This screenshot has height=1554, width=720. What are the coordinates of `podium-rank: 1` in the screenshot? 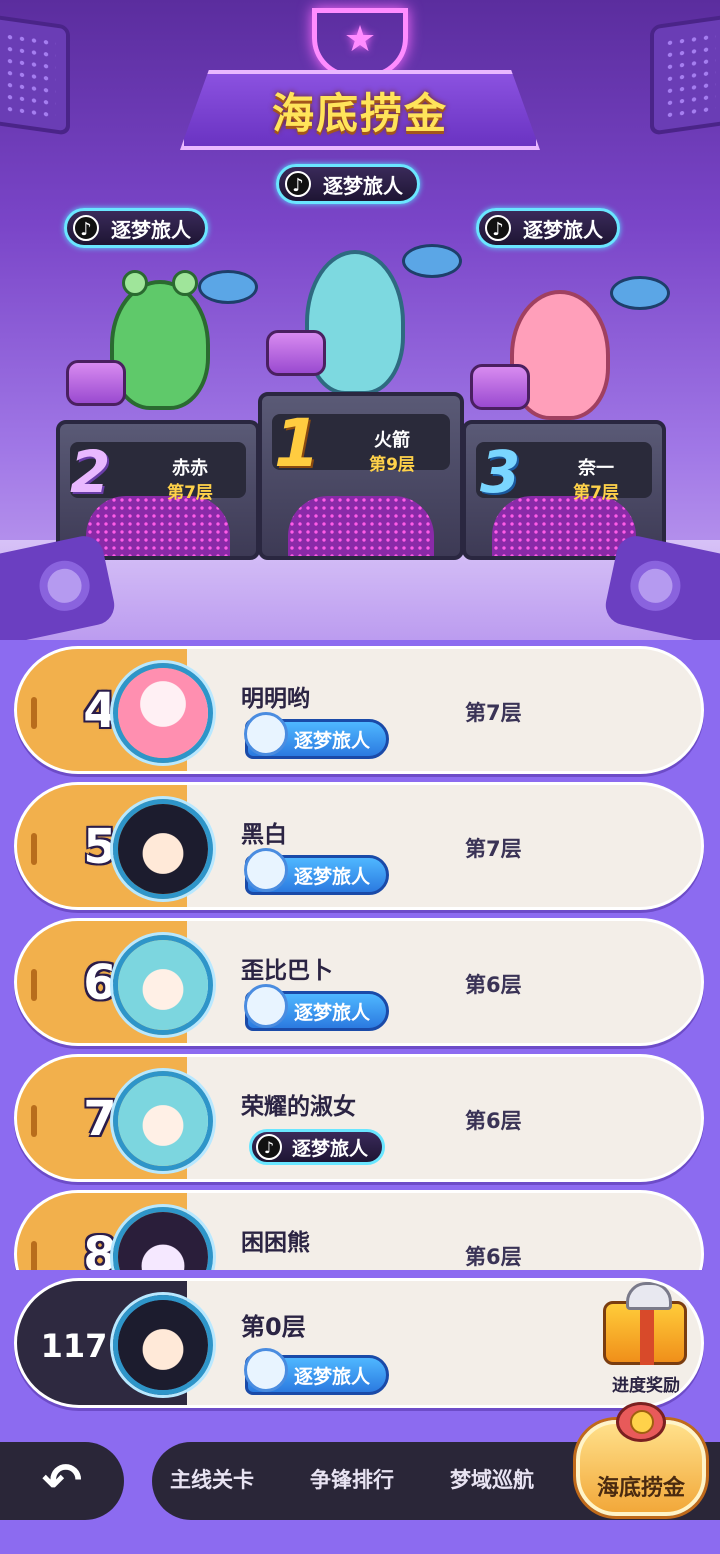 It's located at (297, 443).